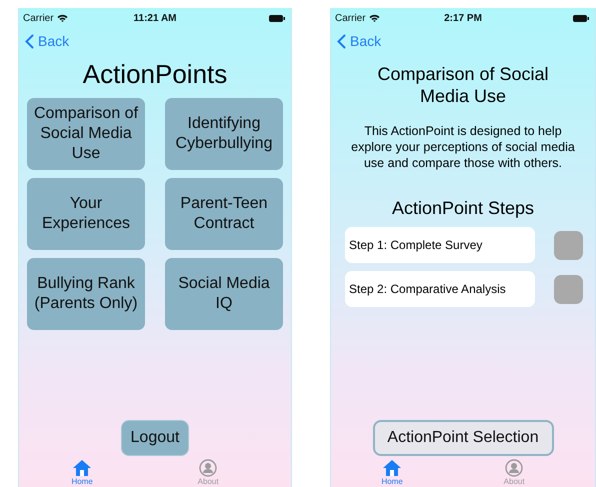 The image size is (596, 487). Describe the element at coordinates (86, 134) in the screenshot. I see `actionpoint-button: Comparison of Social Media Use` at that location.